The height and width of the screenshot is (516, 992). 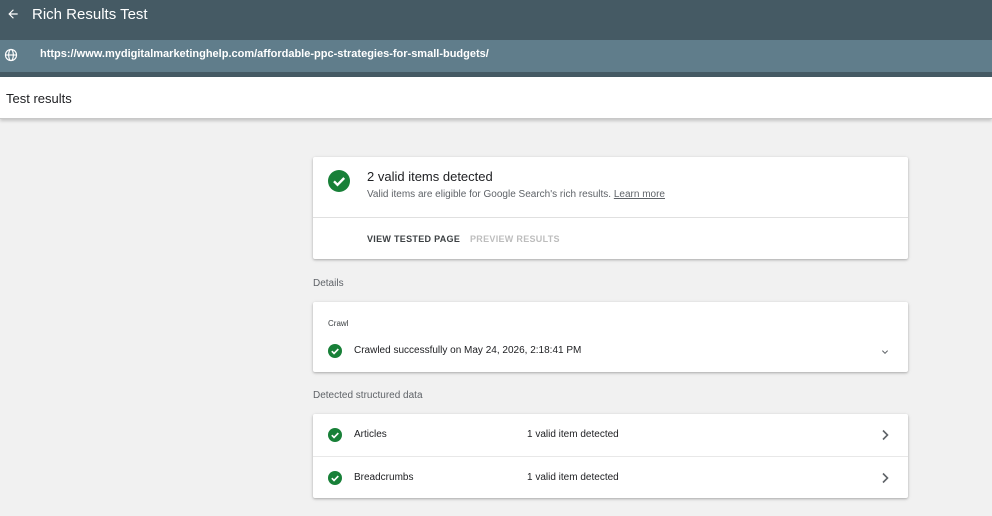 I want to click on page-title: Test results, so click(x=39, y=98).